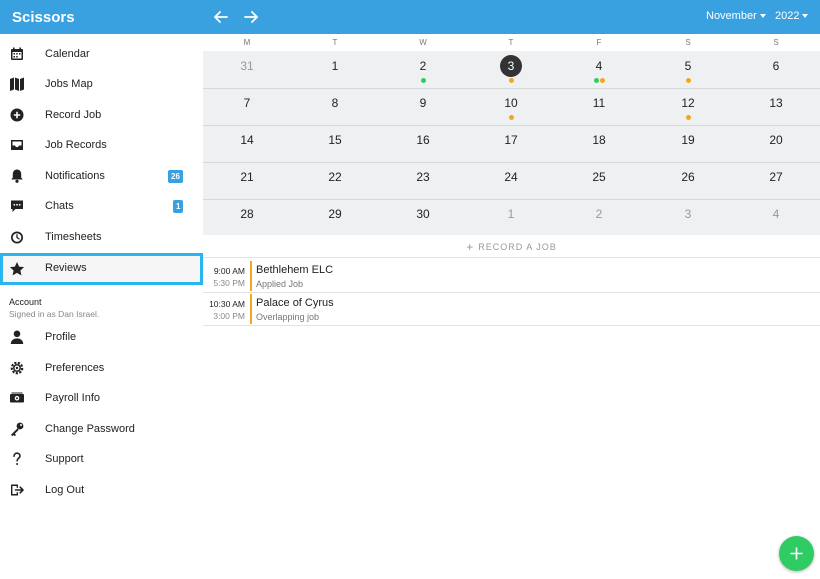 The width and height of the screenshot is (820, 579). I want to click on sidebar-item-label: Timesheets, so click(73, 237).